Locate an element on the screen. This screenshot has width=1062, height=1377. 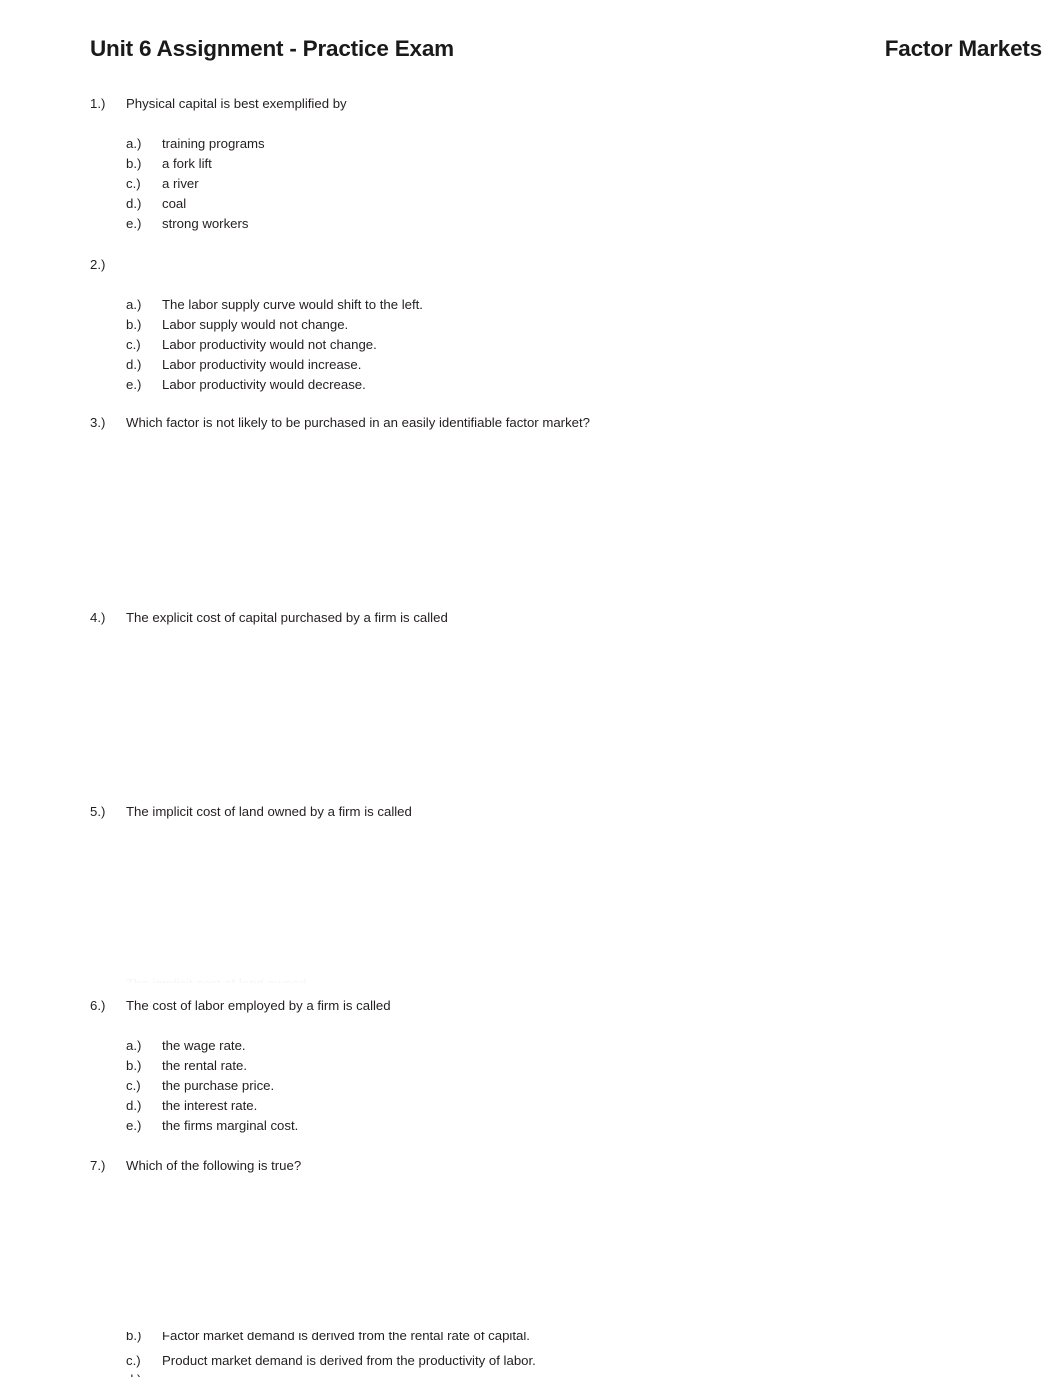
question-7: 7.) Which of the following is true? is located at coordinates (566, 1166).